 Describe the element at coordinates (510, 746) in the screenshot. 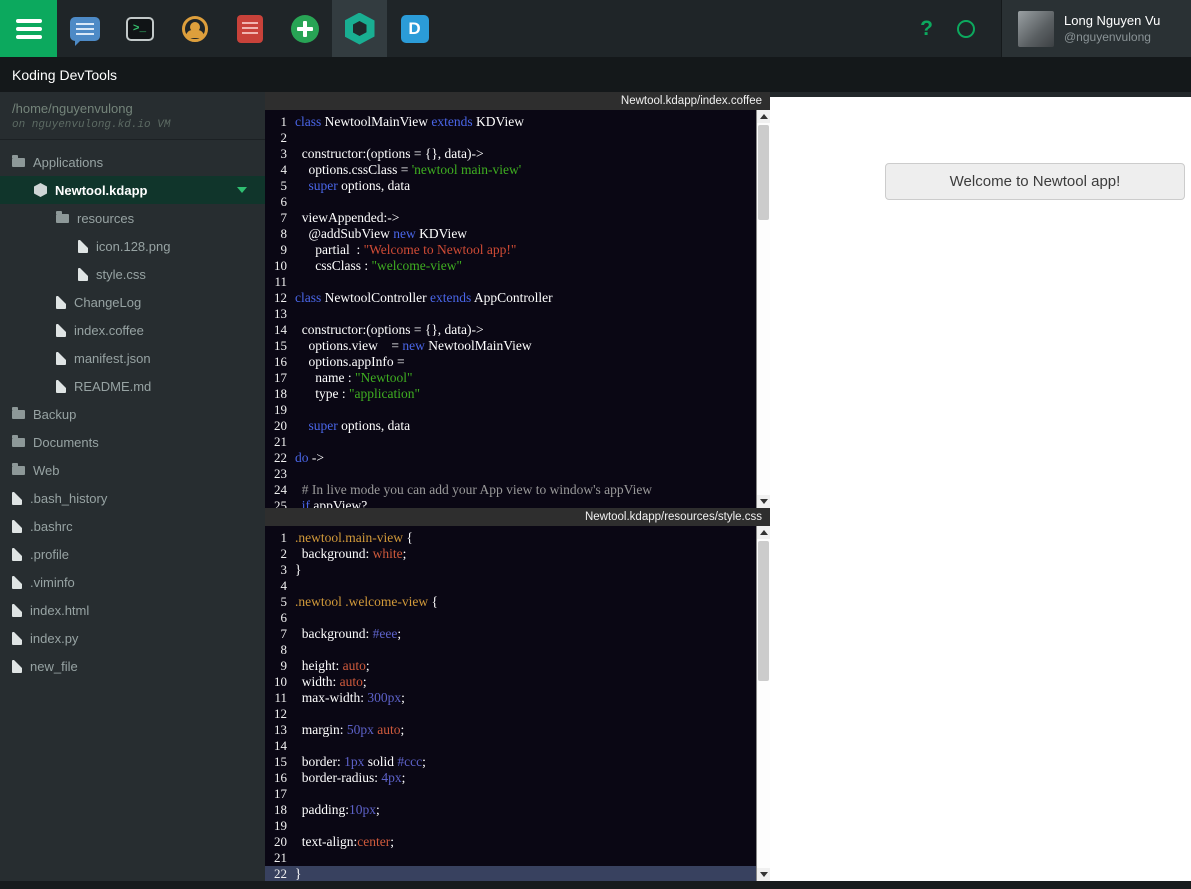

I see `code-line: 14` at that location.